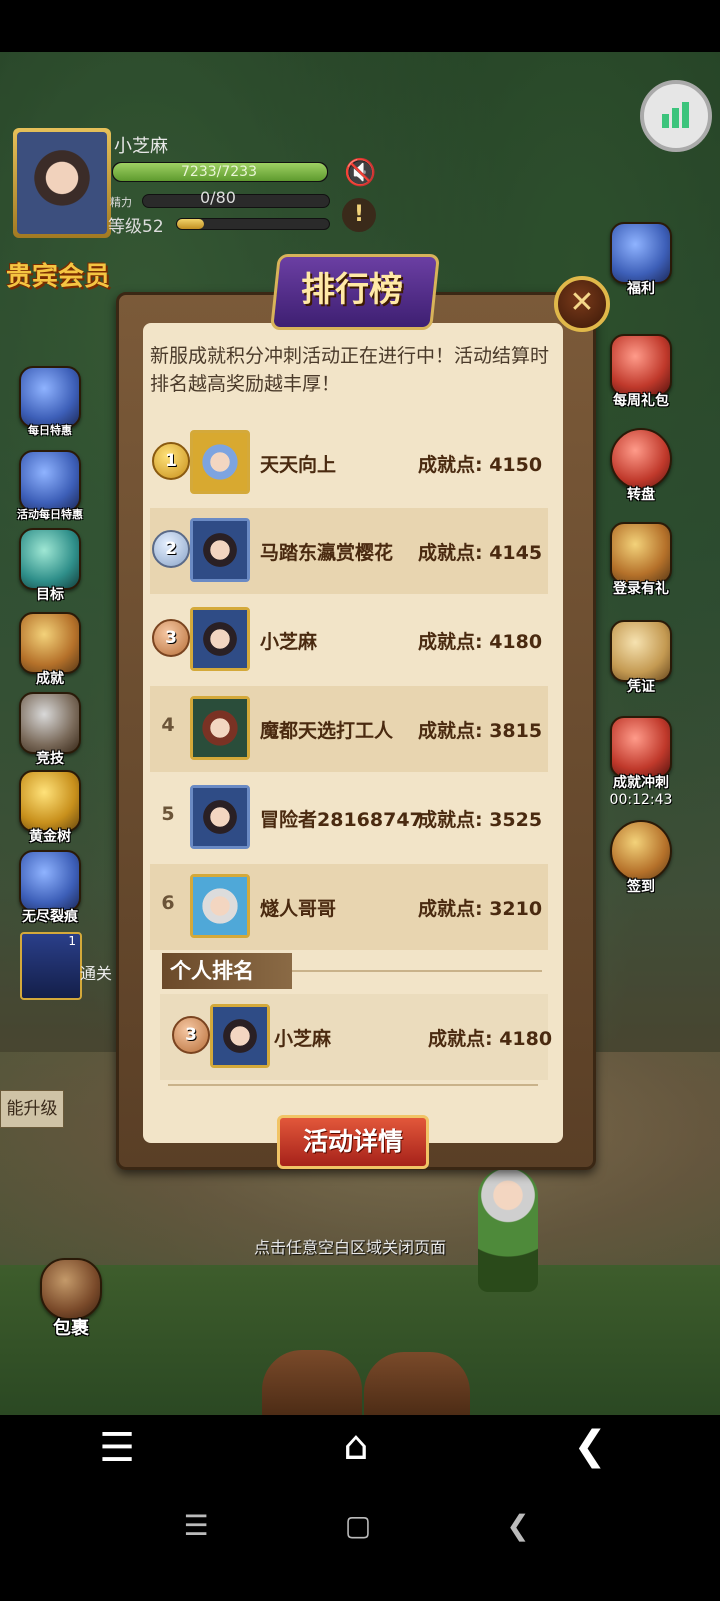  Describe the element at coordinates (327, 553) in the screenshot. I see `player-name: 马踏东瀛赏樱花` at that location.